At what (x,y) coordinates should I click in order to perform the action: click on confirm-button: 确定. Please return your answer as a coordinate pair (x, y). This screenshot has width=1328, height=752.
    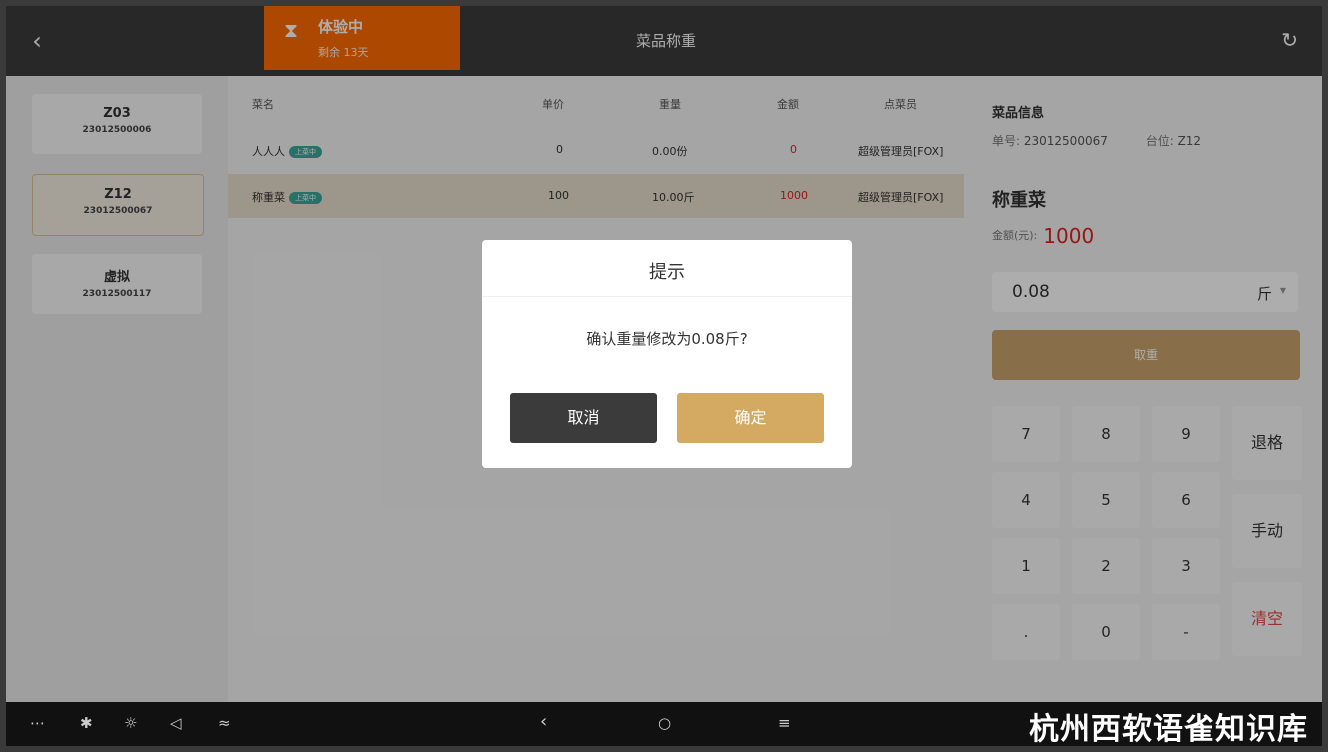
    Looking at the image, I should click on (750, 418).